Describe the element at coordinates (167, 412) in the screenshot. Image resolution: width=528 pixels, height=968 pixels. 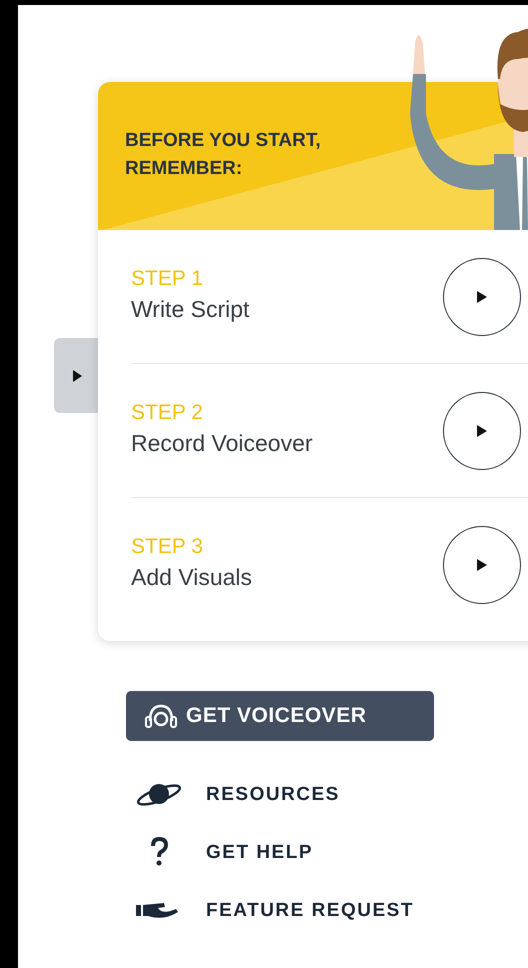
I see `step-label: STEP 2` at that location.